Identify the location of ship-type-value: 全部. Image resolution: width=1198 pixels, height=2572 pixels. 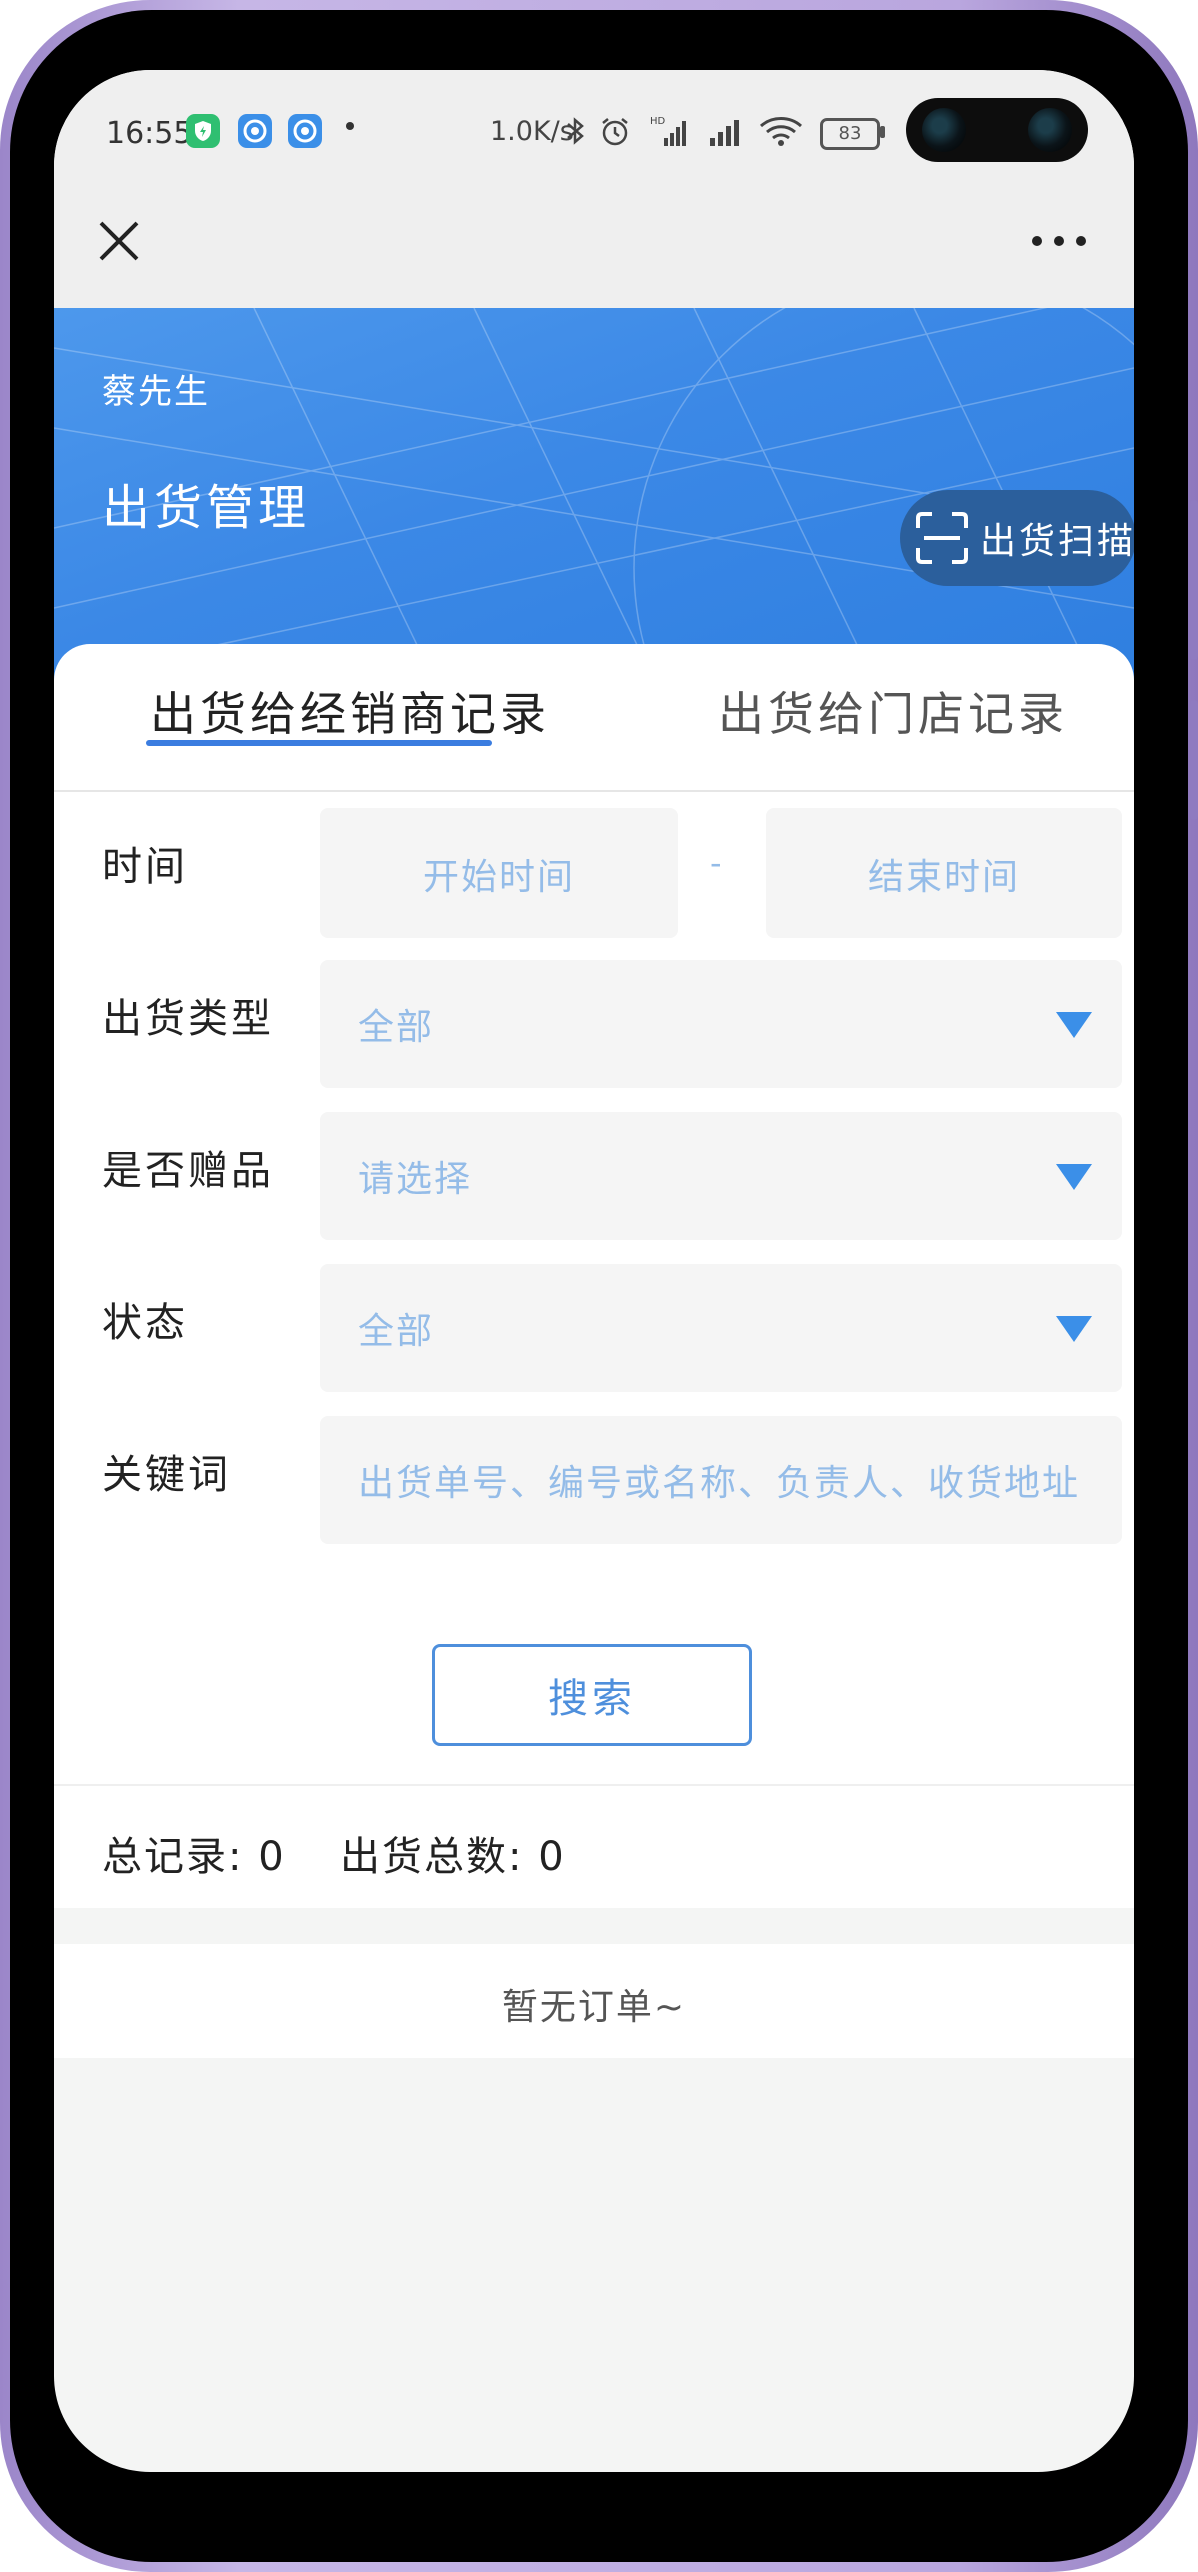
(396, 1027).